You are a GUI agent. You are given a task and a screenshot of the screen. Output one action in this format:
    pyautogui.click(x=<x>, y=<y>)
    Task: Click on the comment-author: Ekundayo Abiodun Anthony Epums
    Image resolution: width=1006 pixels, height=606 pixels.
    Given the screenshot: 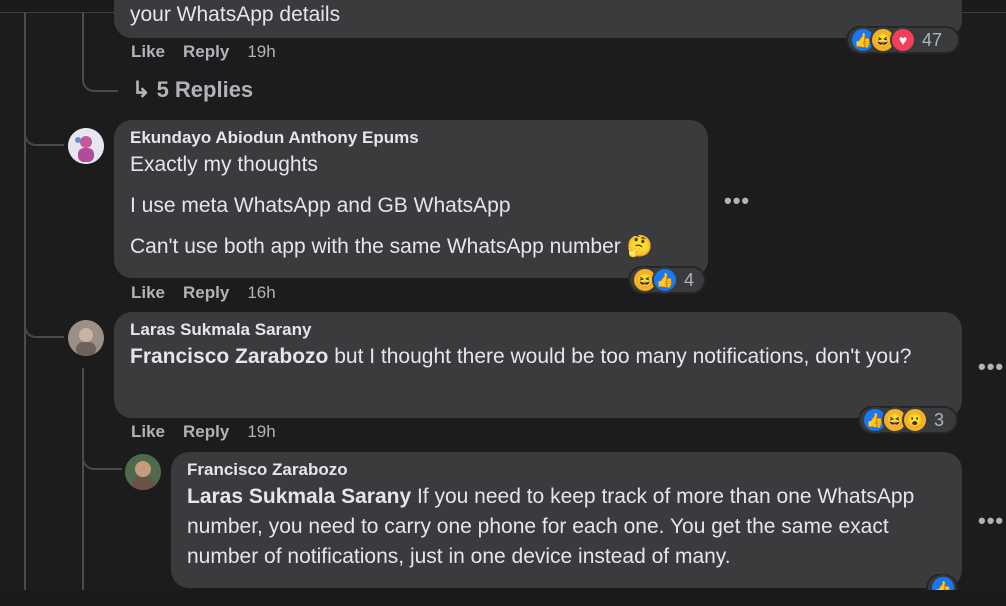 What is the action you would take?
    pyautogui.click(x=411, y=138)
    